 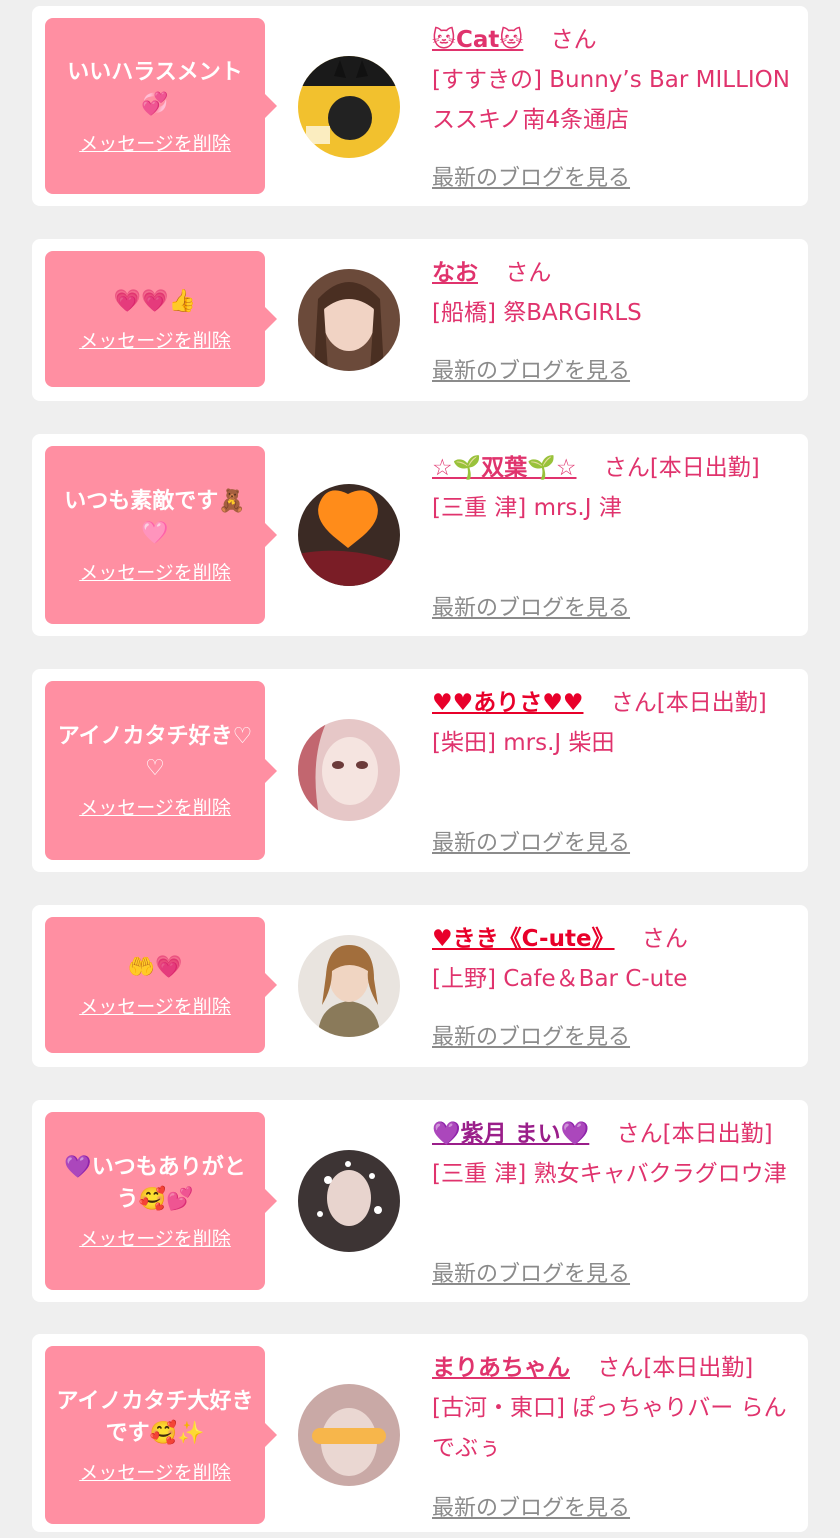 What do you see at coordinates (537, 313) in the screenshot?
I see `shop-name: [船橋] 祭BARGIRLS` at bounding box center [537, 313].